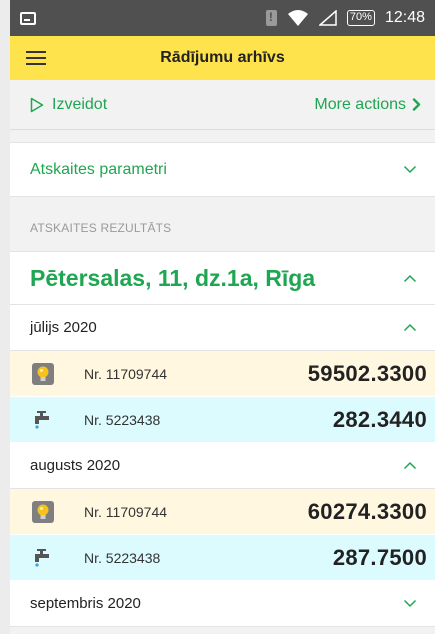  Describe the element at coordinates (222, 558) in the screenshot. I see `meter-row-water: Nr. 5223438 287.7500` at that location.